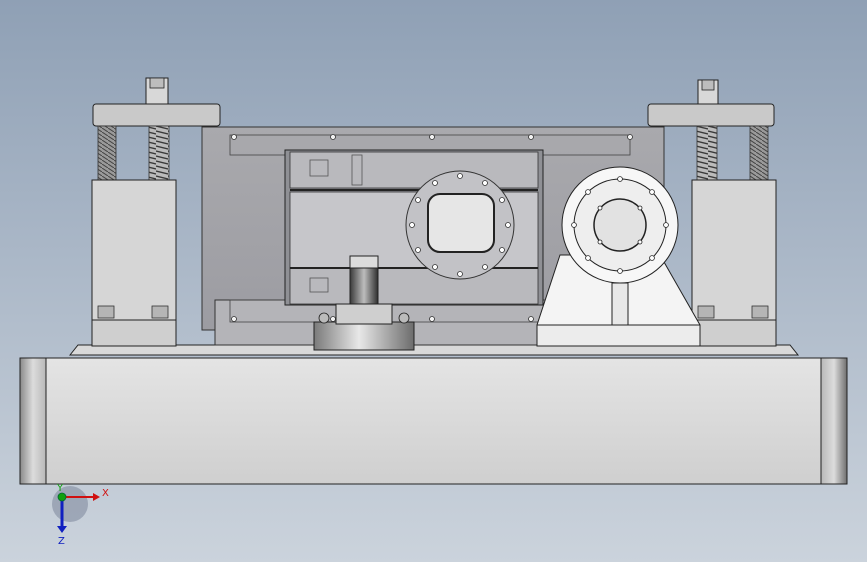 The height and width of the screenshot is (562, 867). Describe the element at coordinates (707, 154) in the screenshot. I see `spring-right` at that location.